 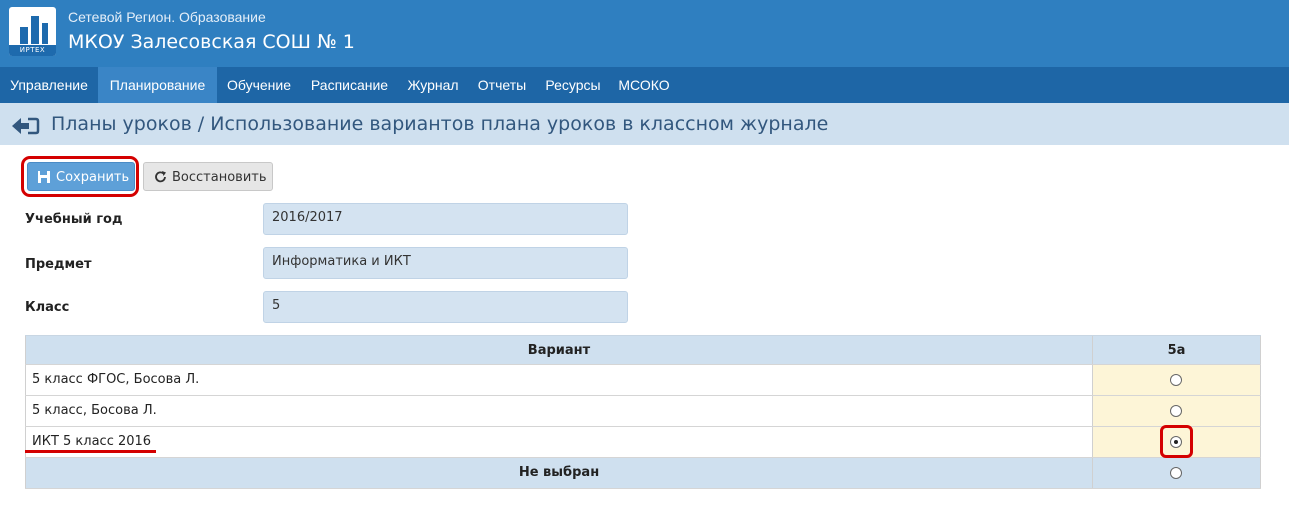 I want to click on year-label: Учебный год, so click(x=74, y=219).